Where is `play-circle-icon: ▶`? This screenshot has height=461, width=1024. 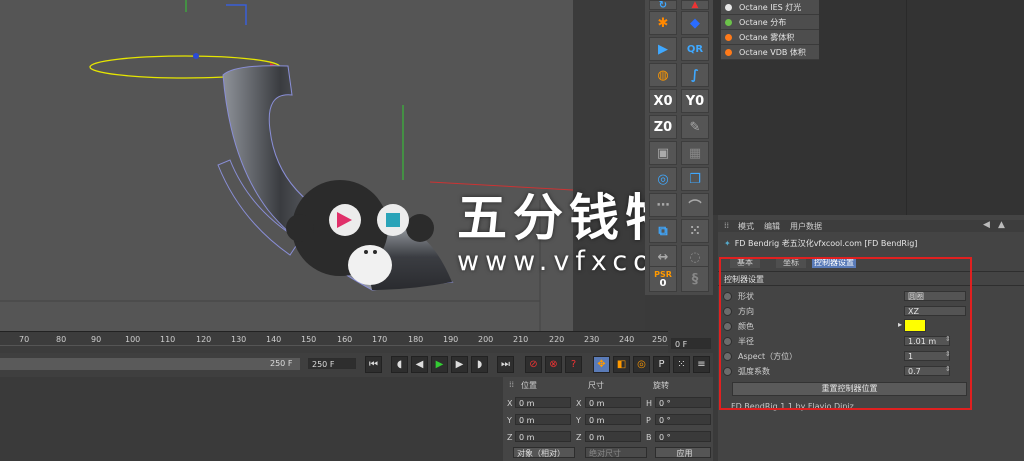 play-circle-icon: ▶ is located at coordinates (663, 49).